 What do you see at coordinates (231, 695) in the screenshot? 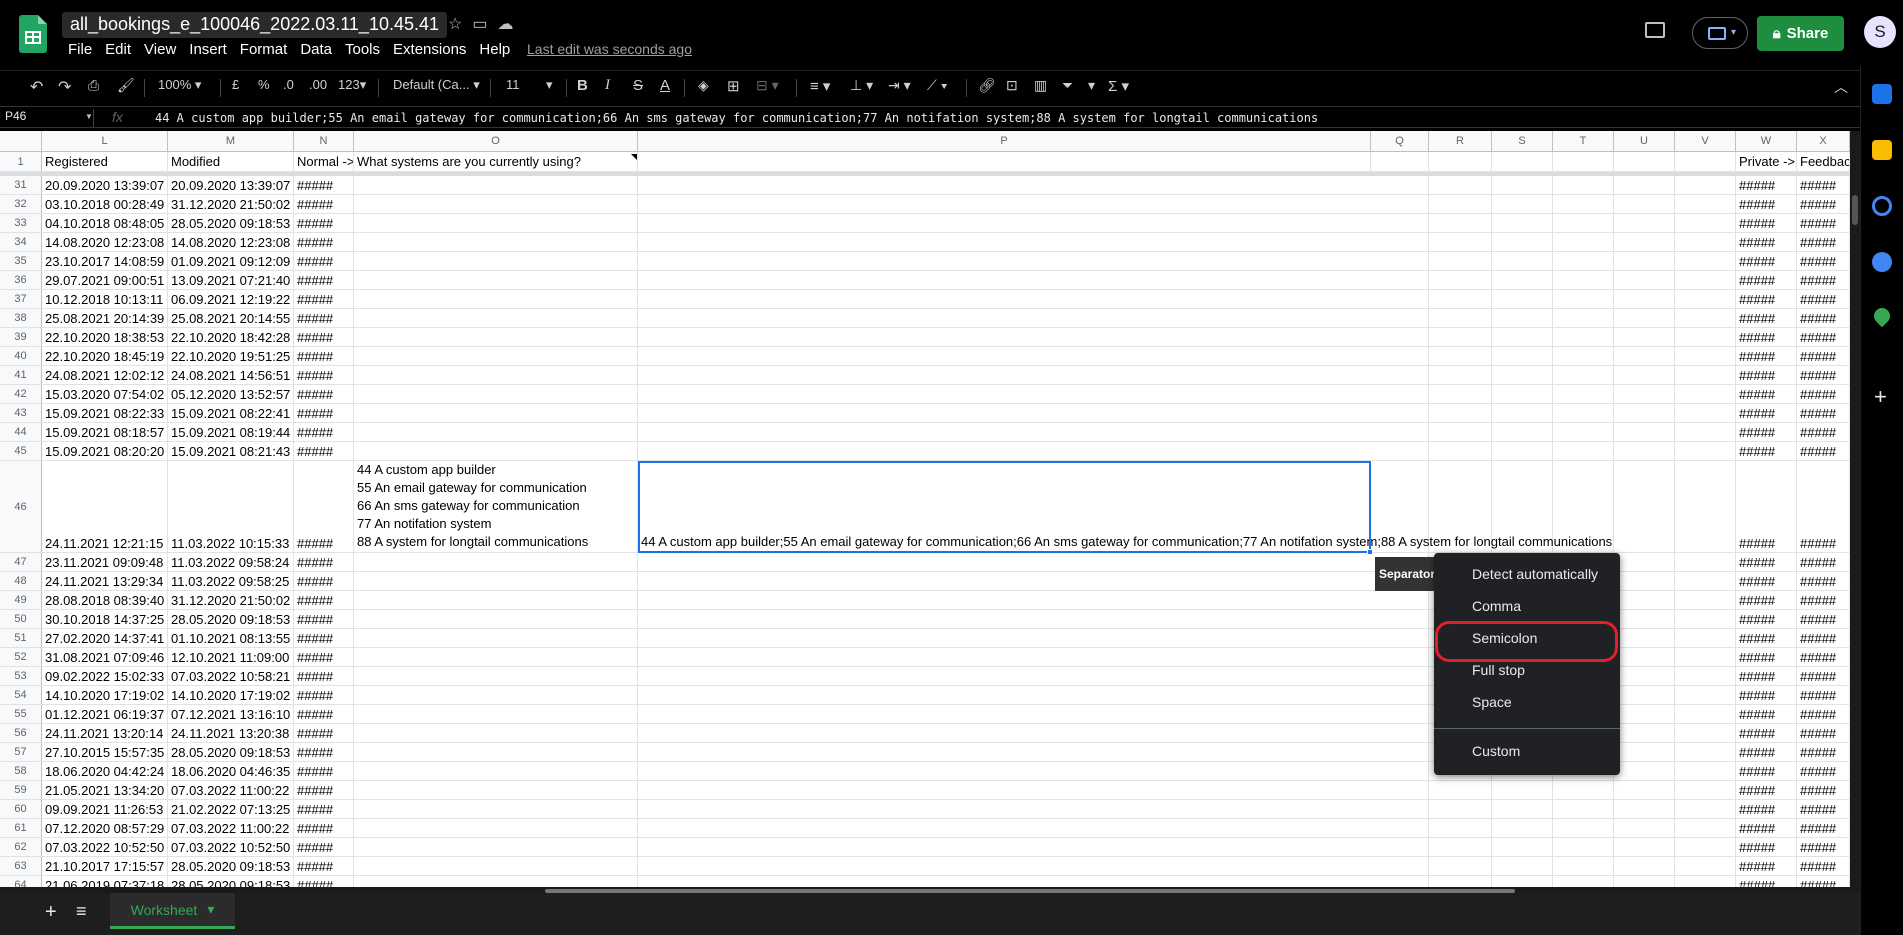
I see `cell-m: 14.10.2020 17:19:02` at bounding box center [231, 695].